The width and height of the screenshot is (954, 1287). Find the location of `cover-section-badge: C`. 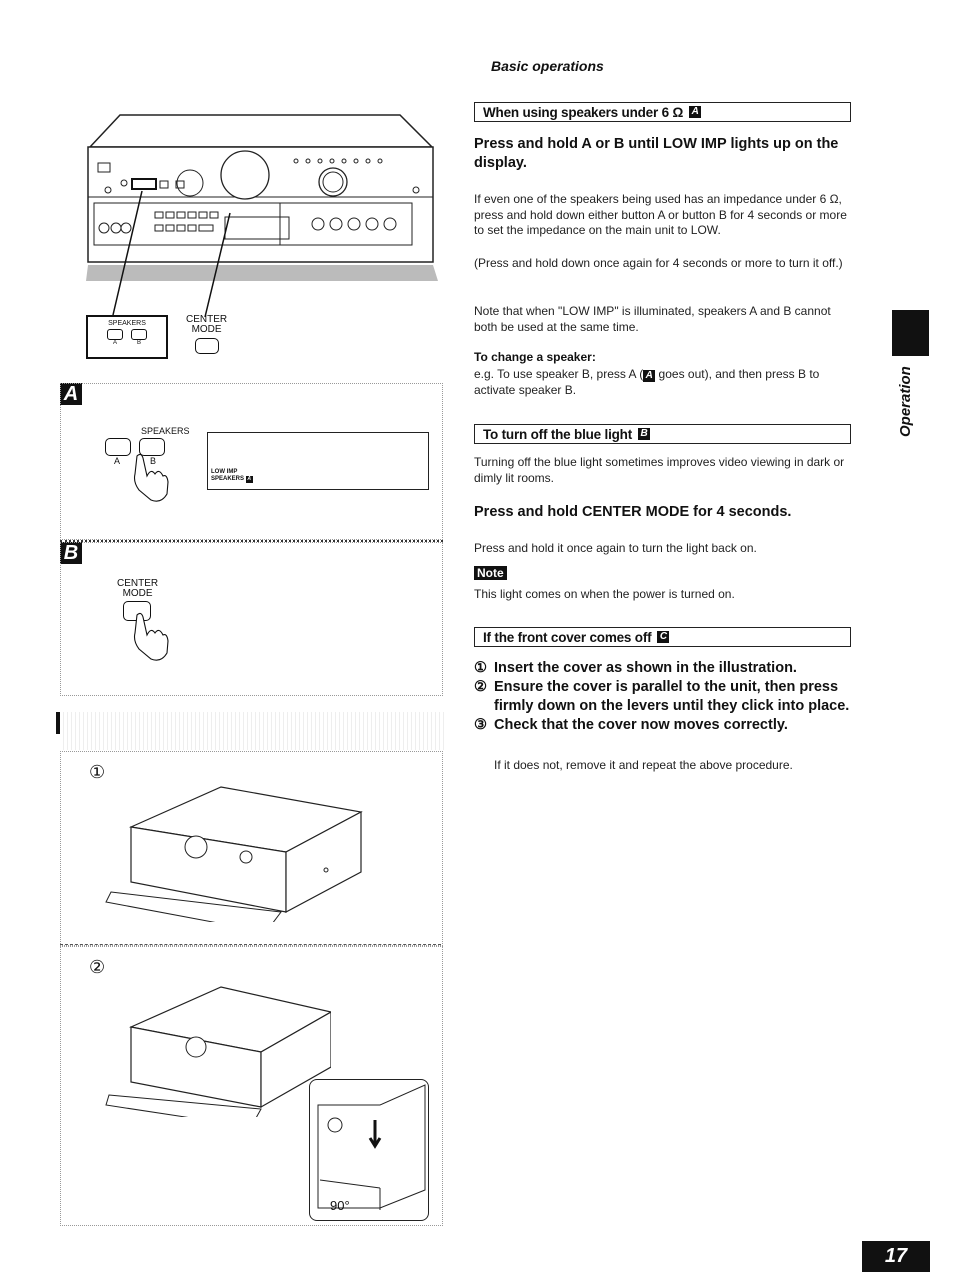

cover-section-badge: C is located at coordinates (663, 637).